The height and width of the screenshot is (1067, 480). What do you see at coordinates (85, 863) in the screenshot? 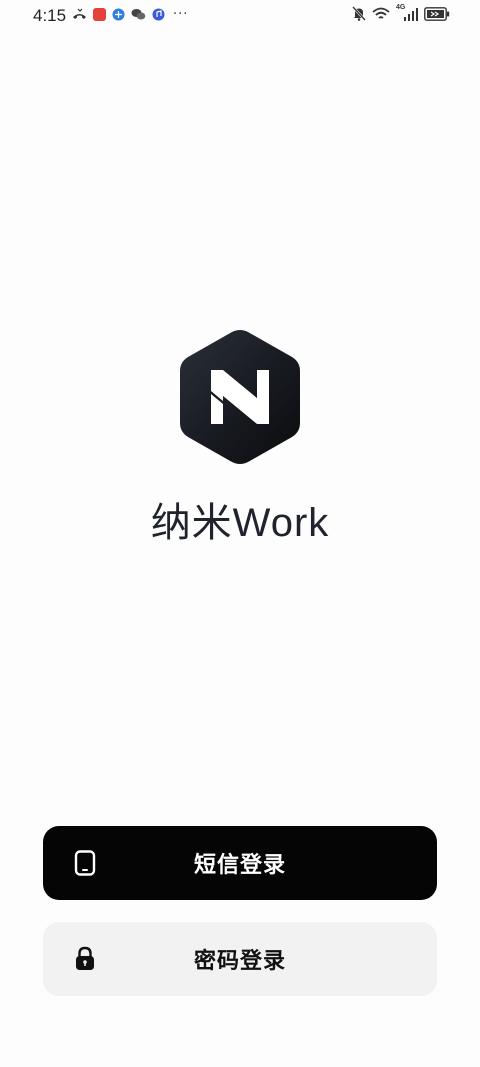
I see `phone-icon` at bounding box center [85, 863].